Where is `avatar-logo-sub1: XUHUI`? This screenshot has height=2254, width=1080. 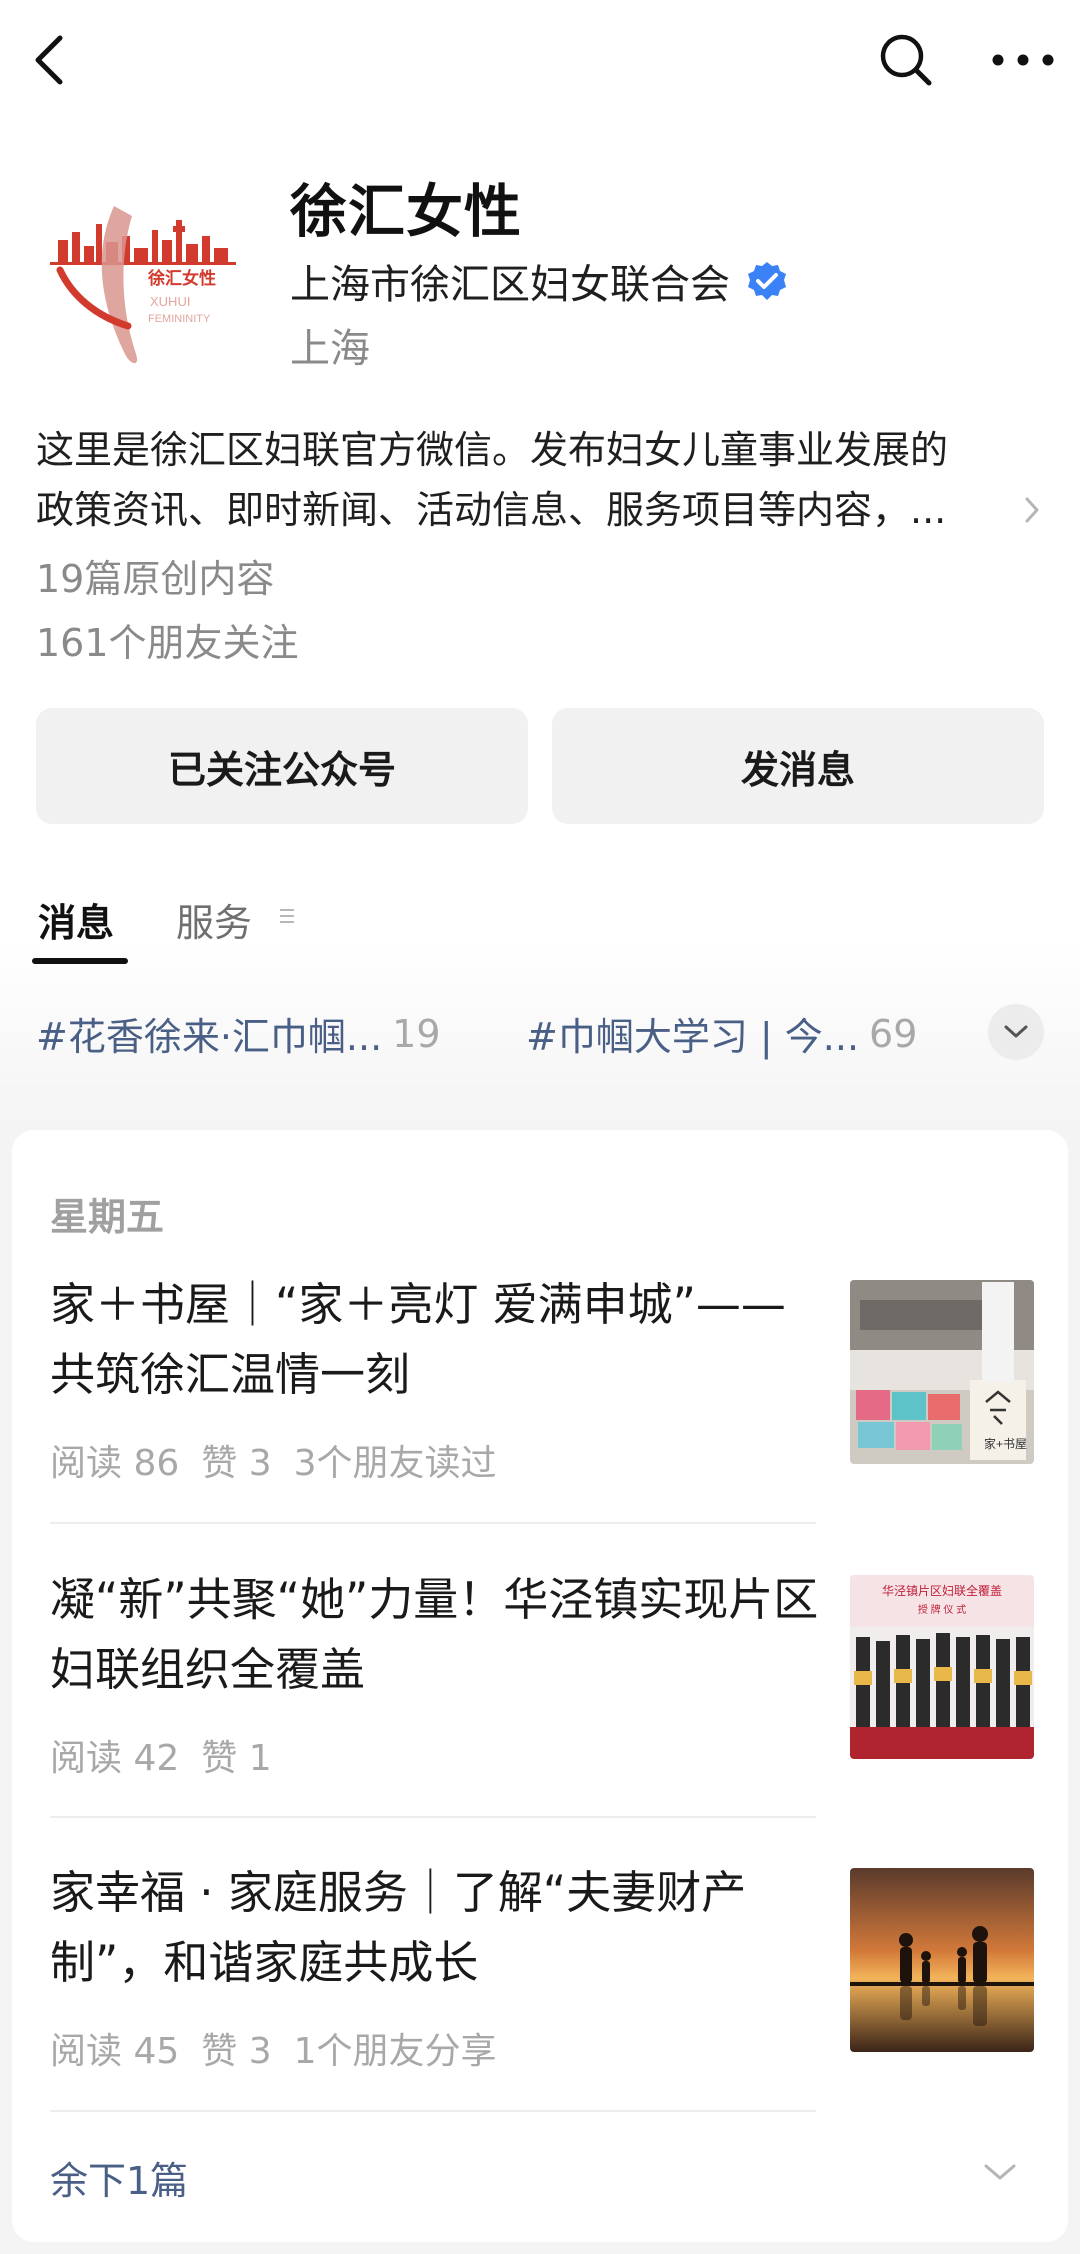
avatar-logo-sub1: XUHUI is located at coordinates (170, 301).